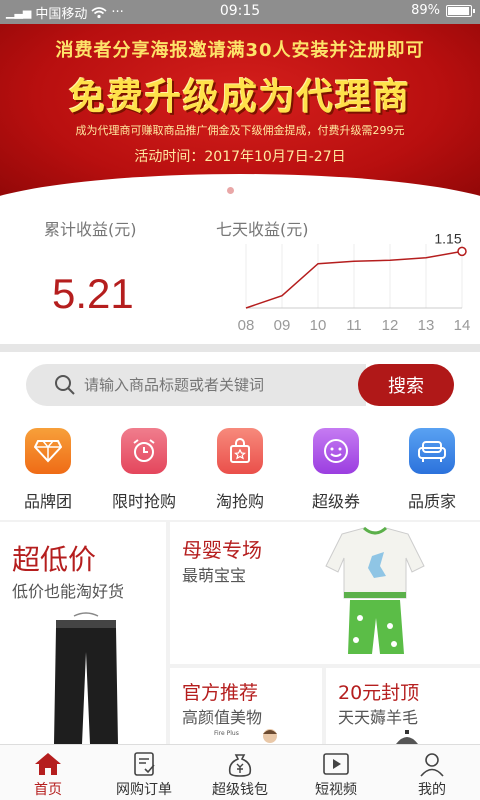  Describe the element at coordinates (214, 575) in the screenshot. I see `tile-subtitle: 最萌宝宝` at that location.